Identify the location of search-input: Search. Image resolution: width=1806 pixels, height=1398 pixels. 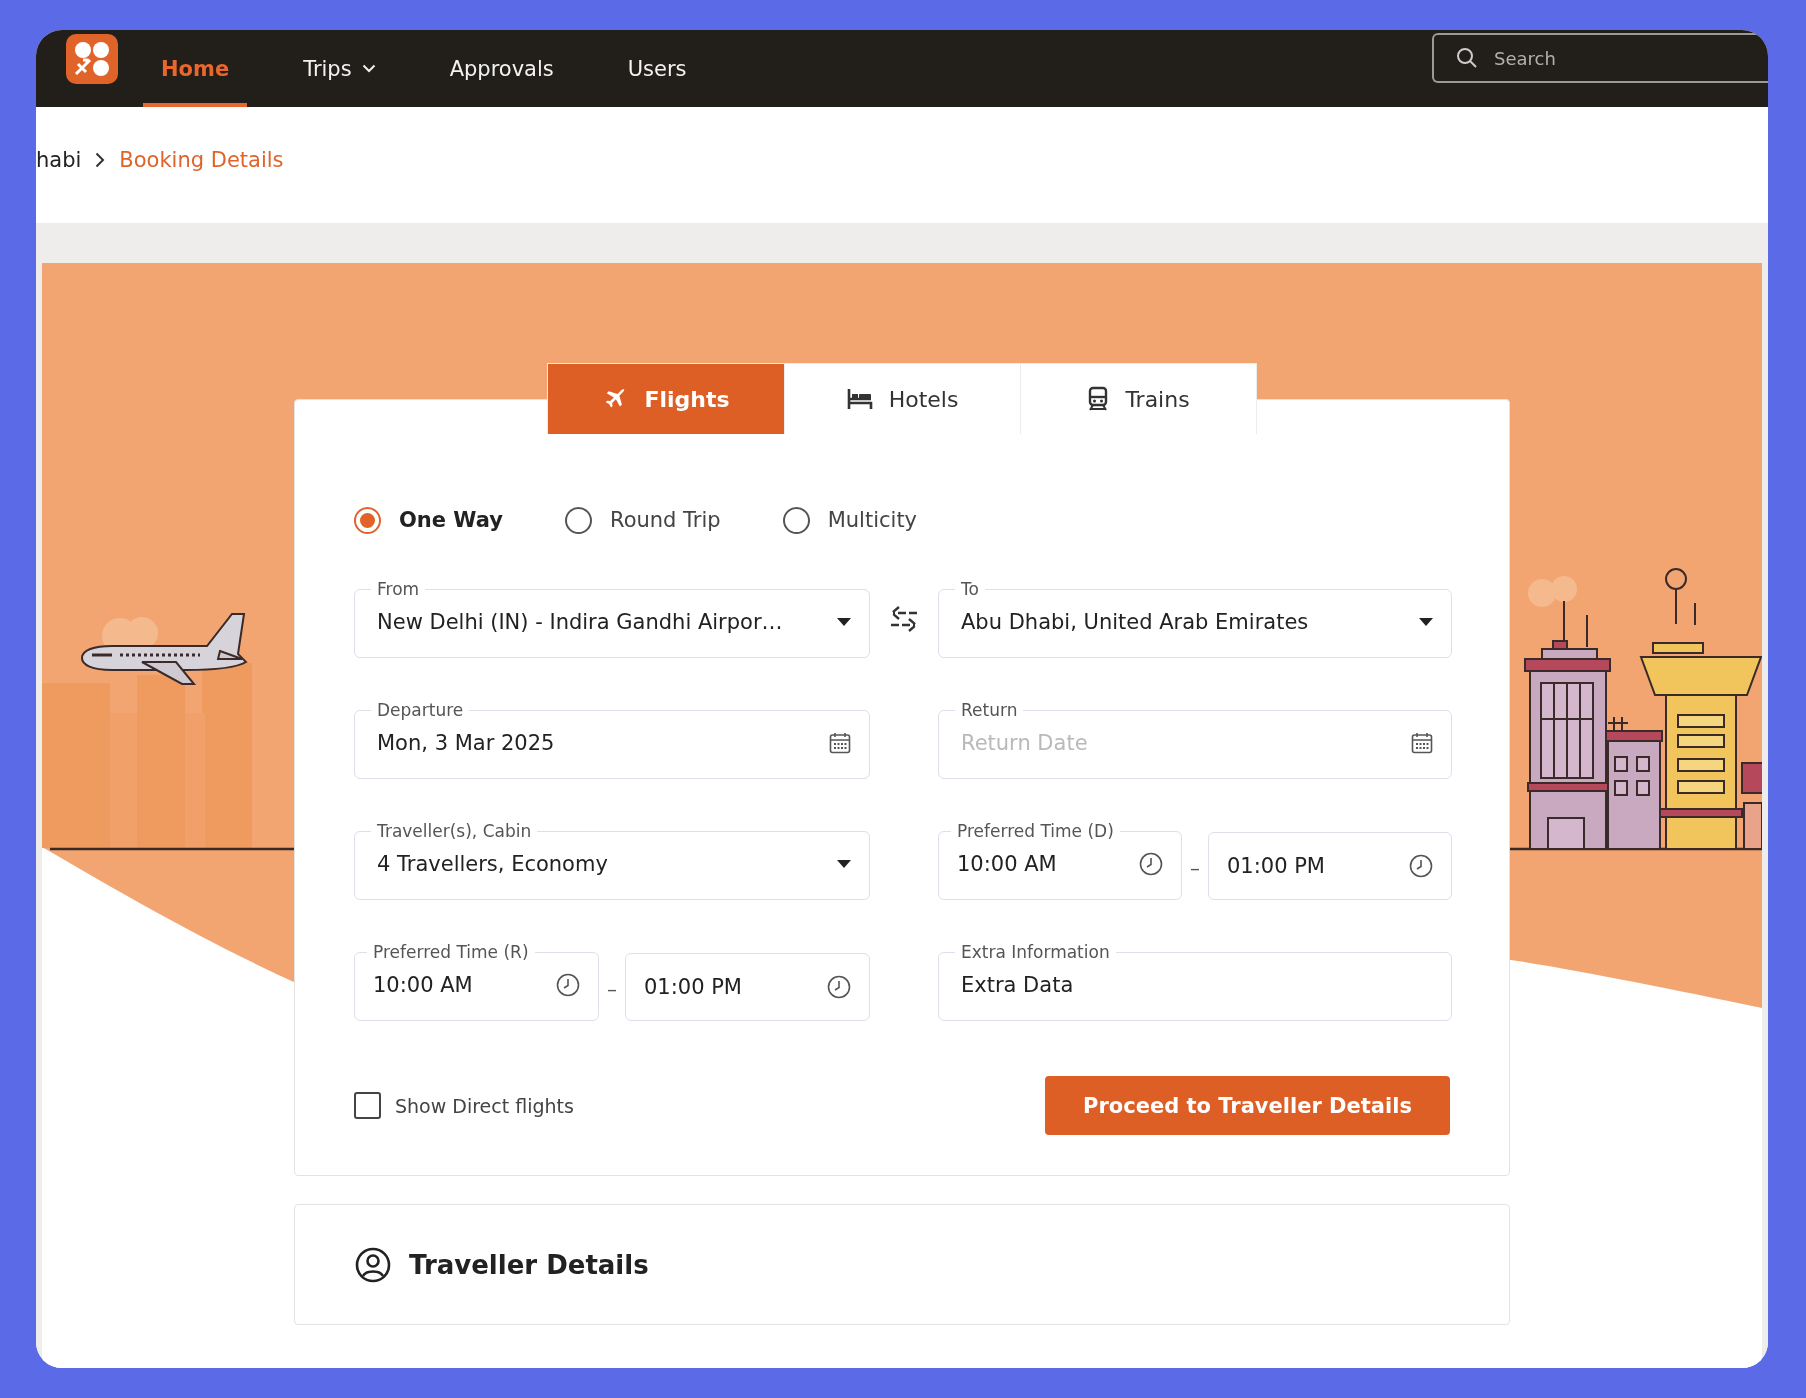
(1617, 58).